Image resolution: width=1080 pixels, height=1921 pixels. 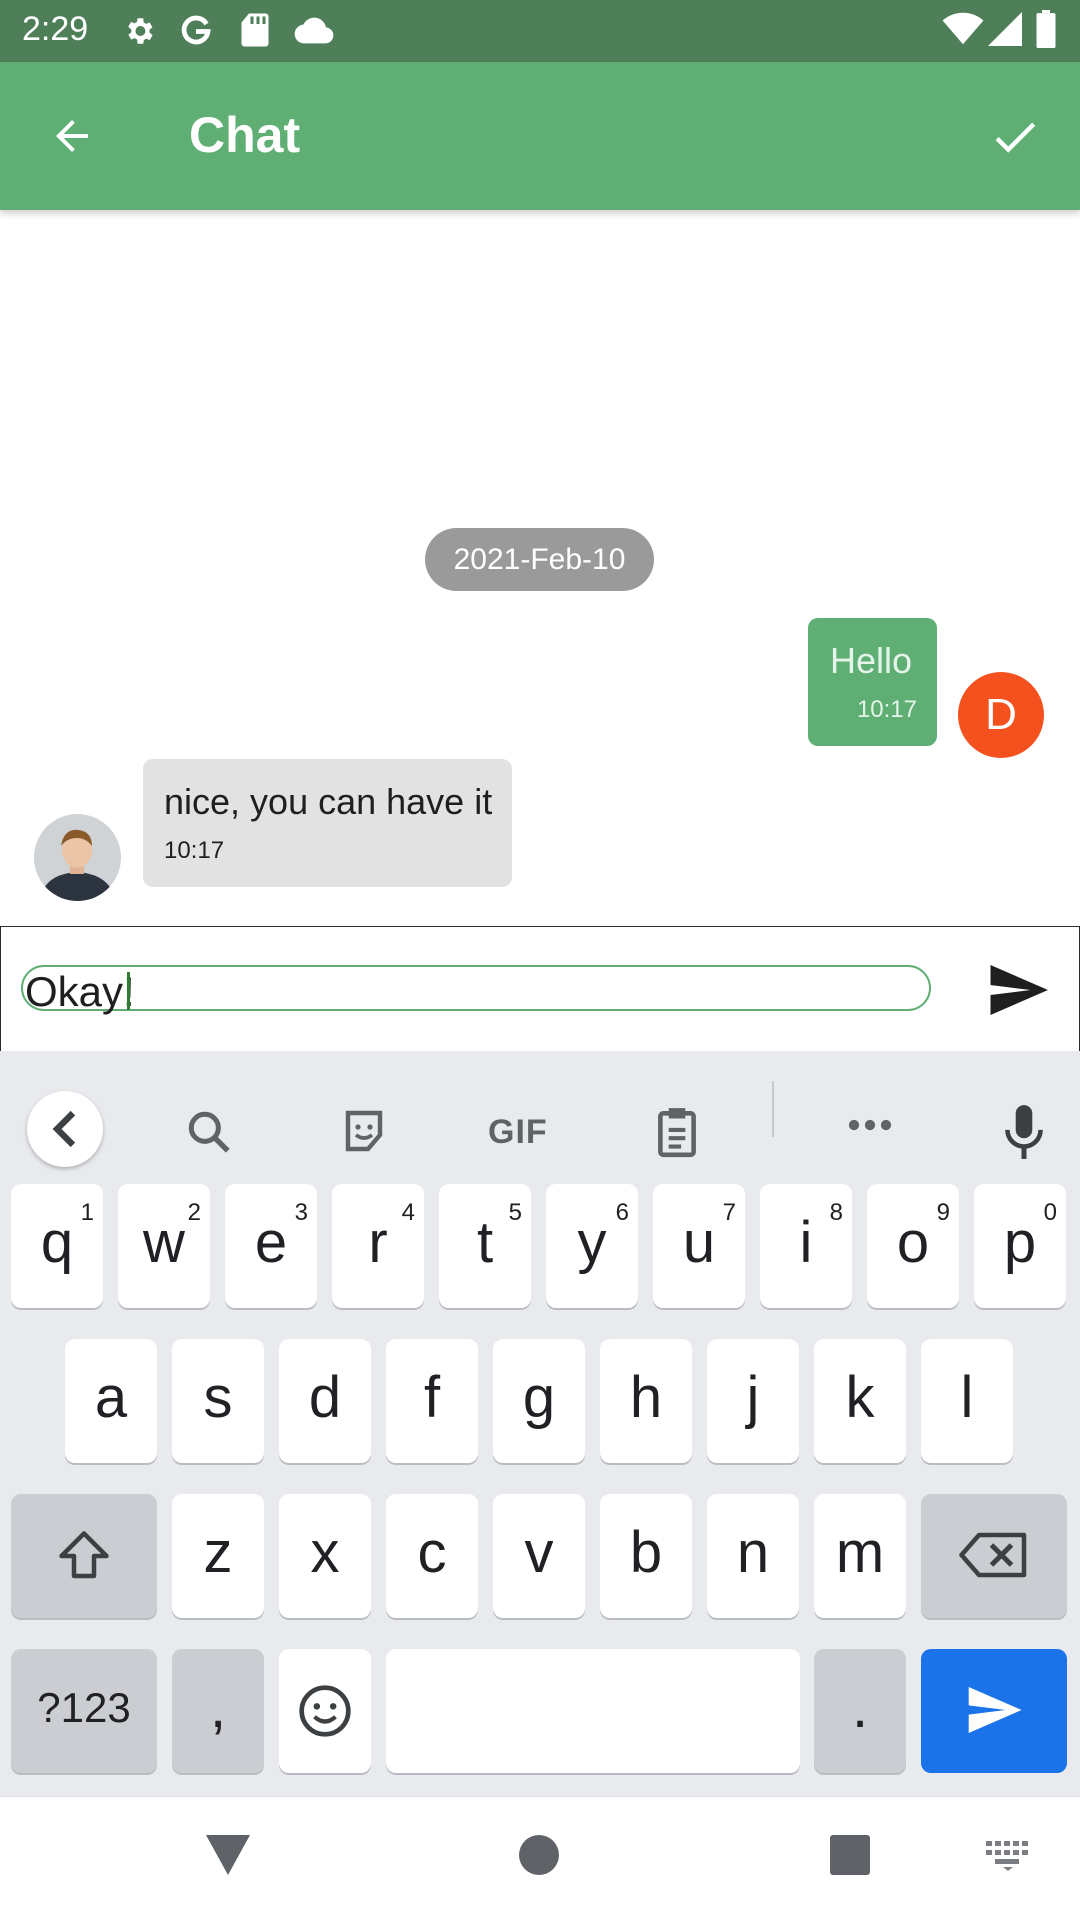 What do you see at coordinates (271, 1246) in the screenshot?
I see `key-e: e3` at bounding box center [271, 1246].